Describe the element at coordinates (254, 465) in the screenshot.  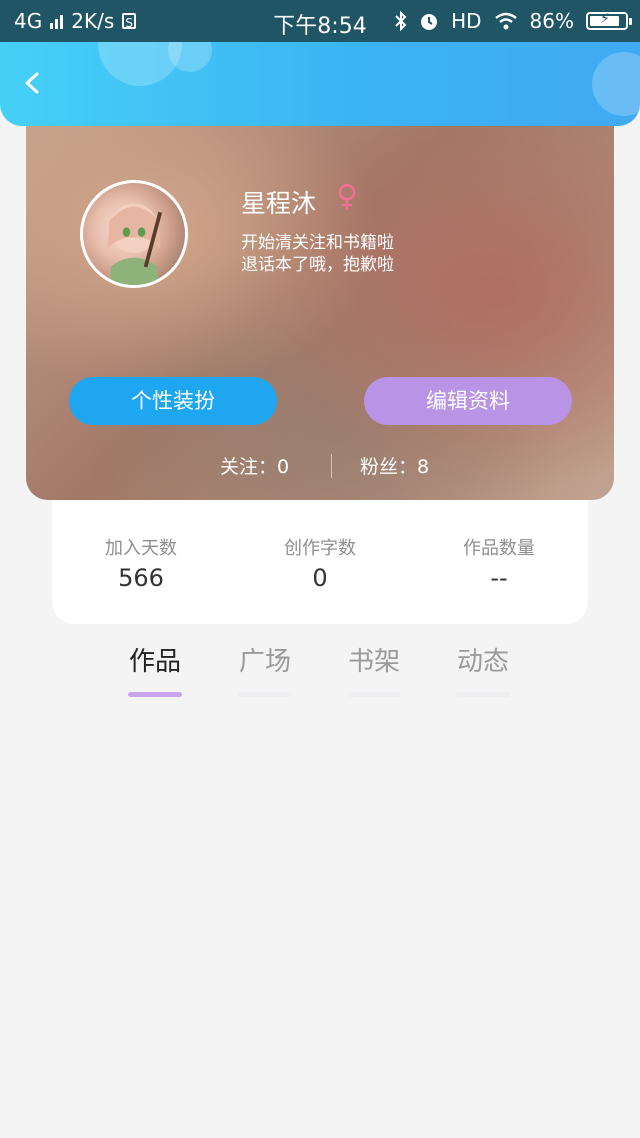
I see `following-count: 关注：0` at that location.